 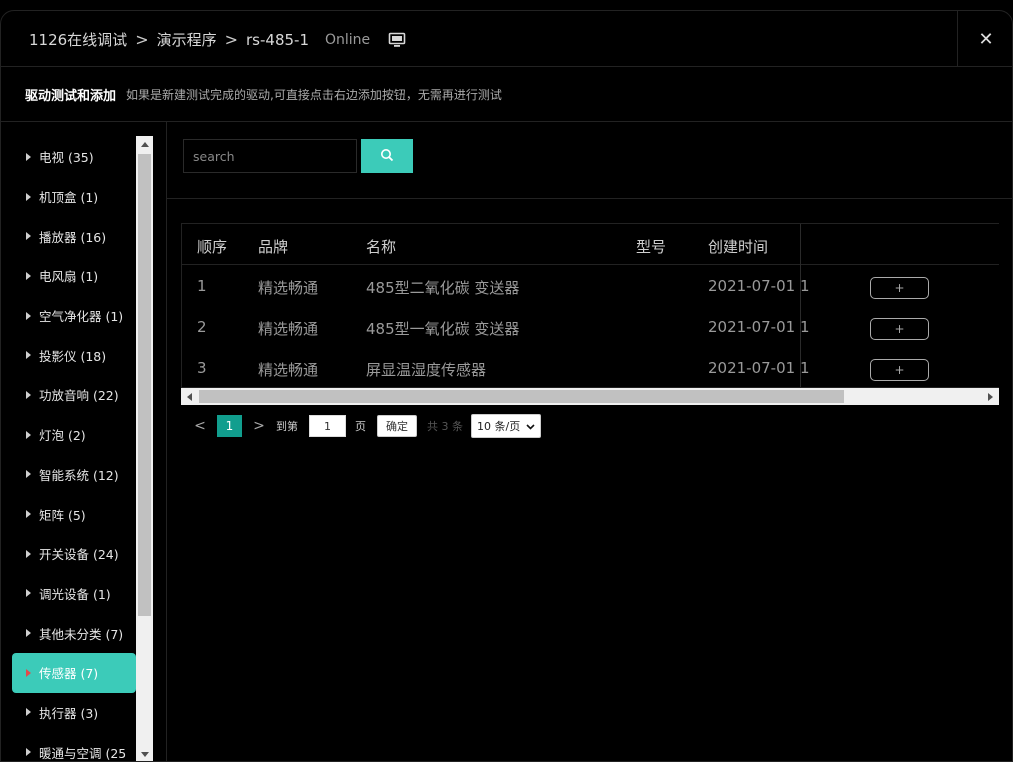 What do you see at coordinates (899, 305) in the screenshot?
I see `action-column: + + +` at bounding box center [899, 305].